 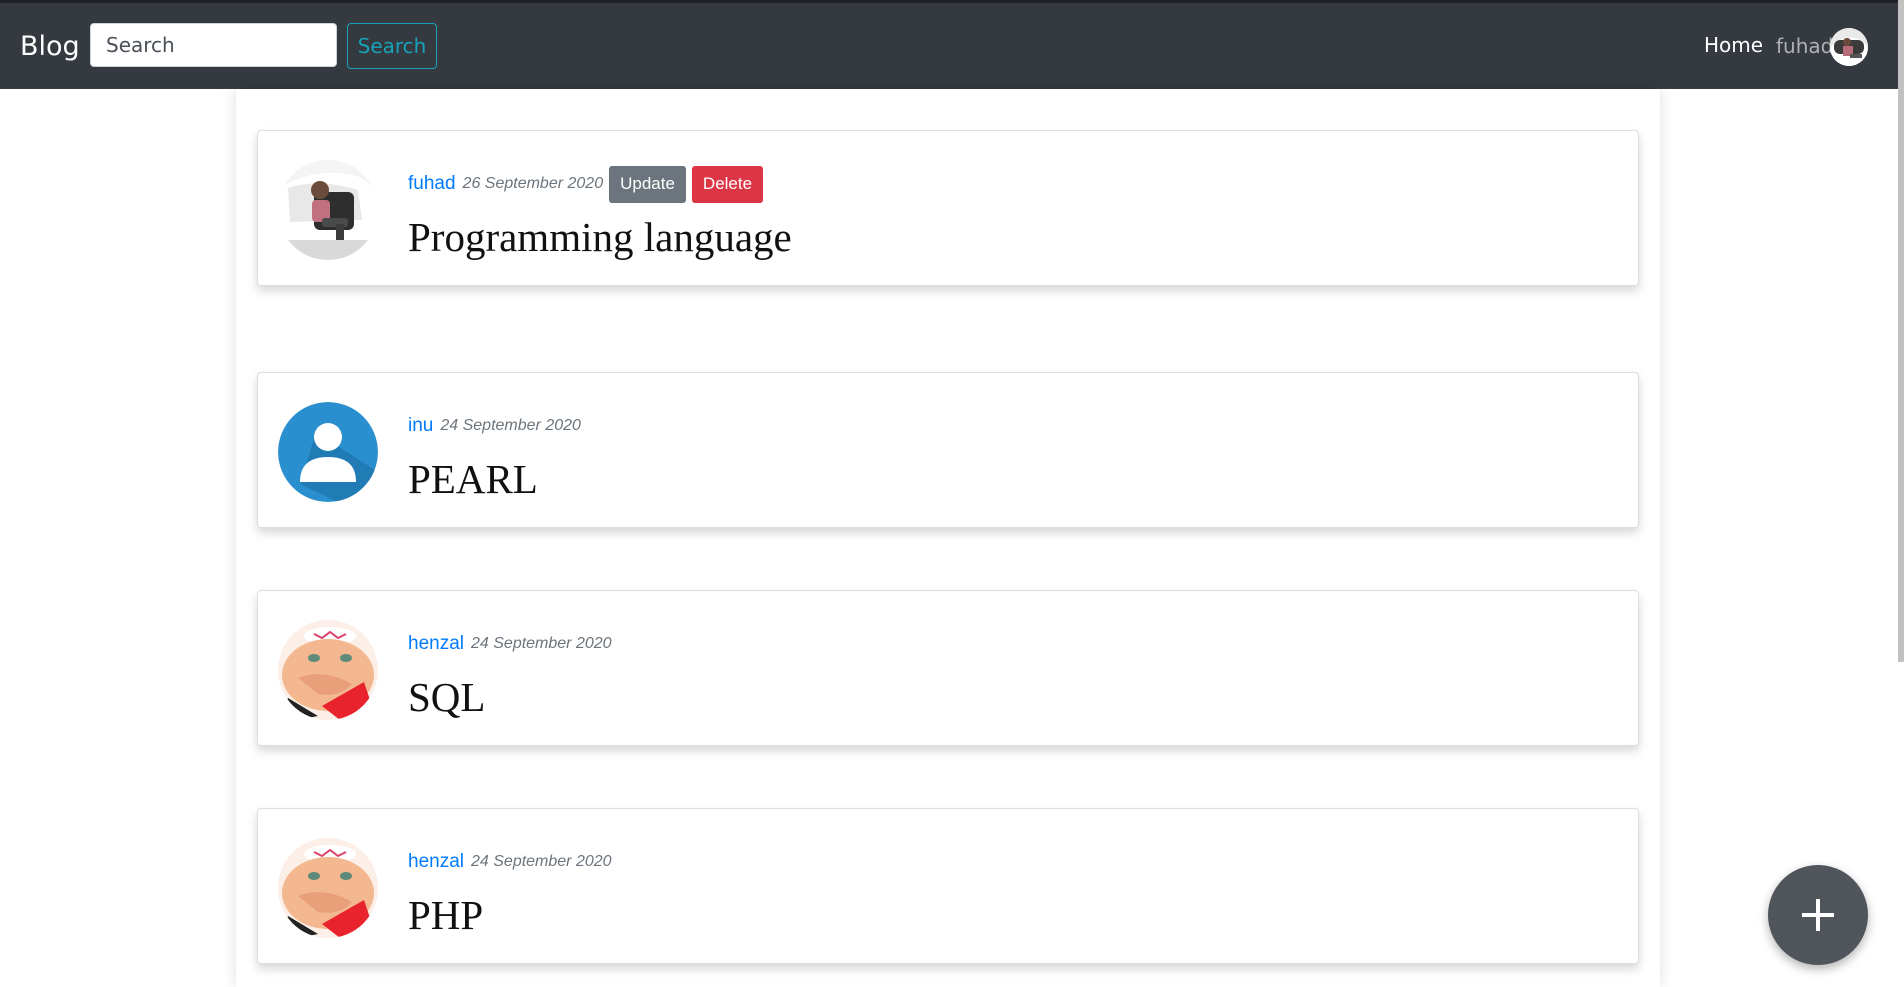 I want to click on post-title: PHP, so click(x=445, y=915).